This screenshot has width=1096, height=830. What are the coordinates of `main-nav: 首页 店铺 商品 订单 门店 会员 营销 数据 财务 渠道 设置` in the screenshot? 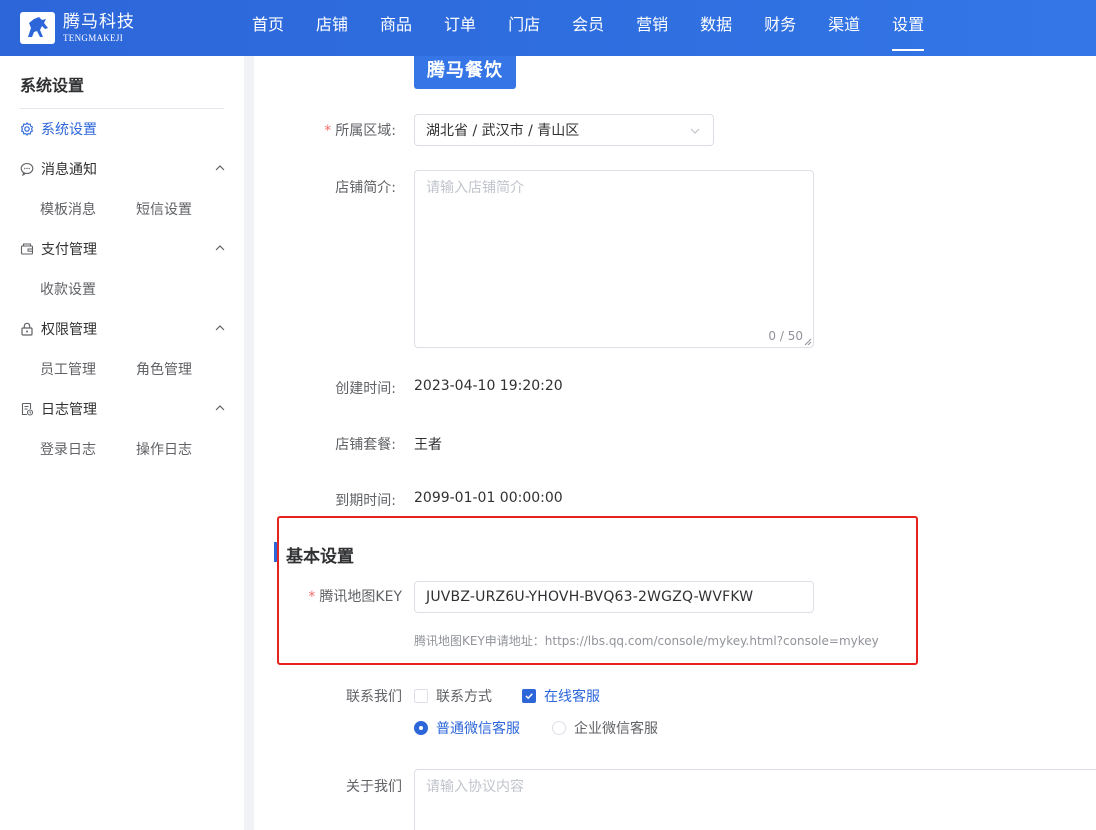 It's located at (604, 28).